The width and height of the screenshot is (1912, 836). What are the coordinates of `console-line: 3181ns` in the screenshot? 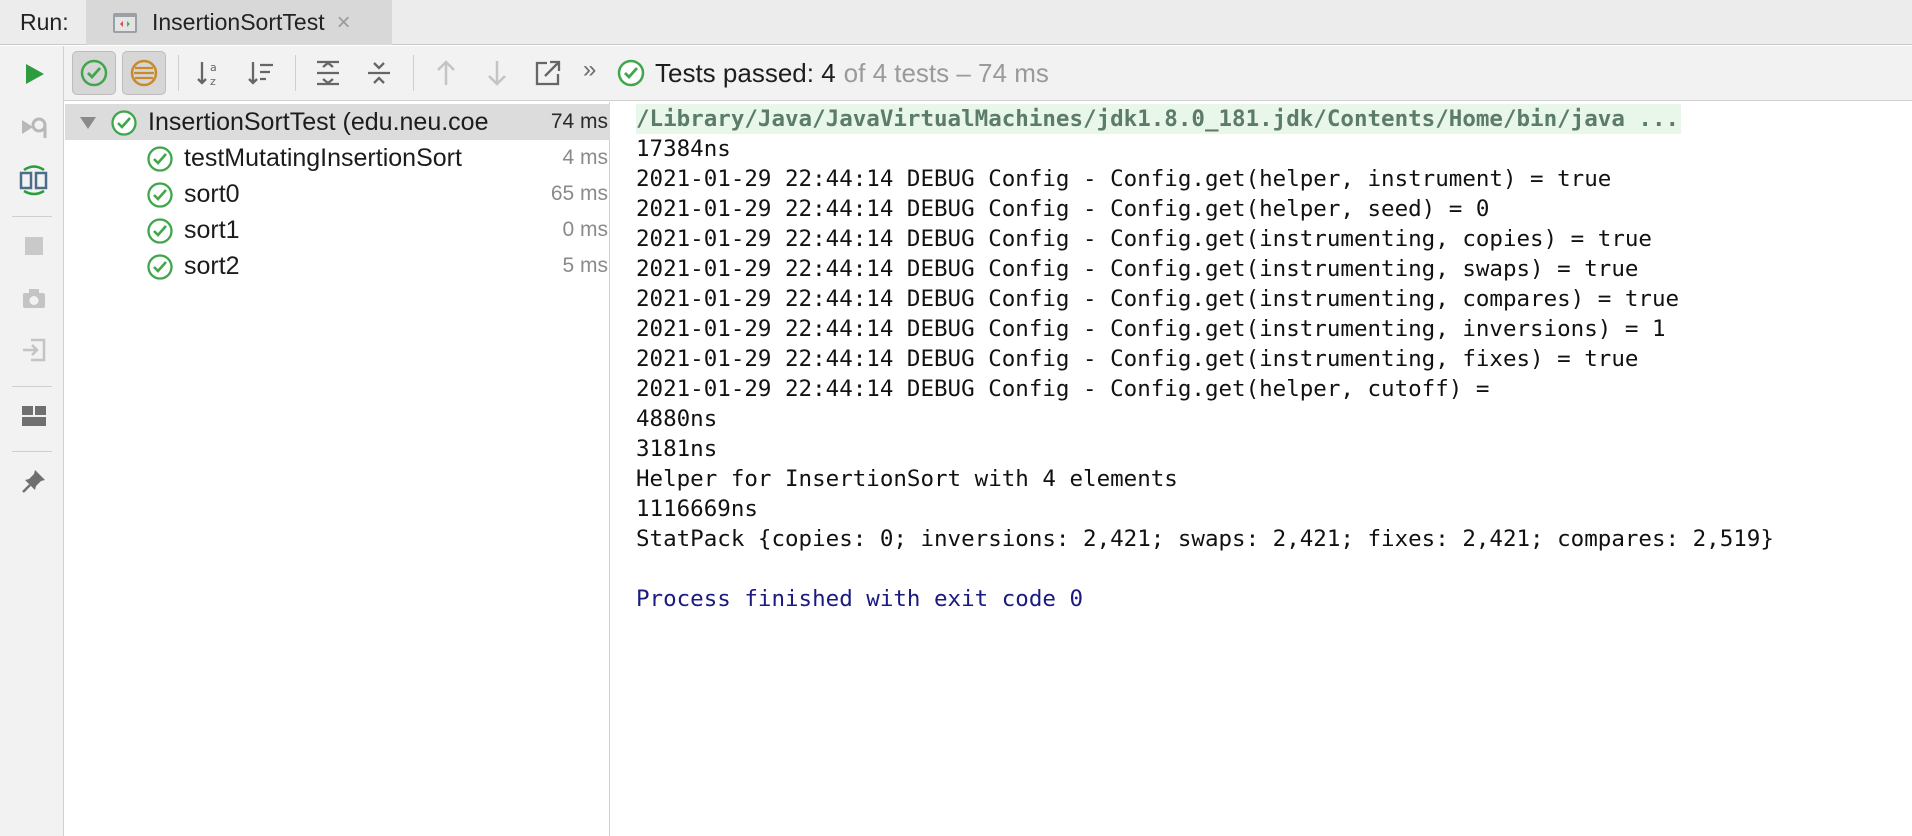 It's located at (677, 449).